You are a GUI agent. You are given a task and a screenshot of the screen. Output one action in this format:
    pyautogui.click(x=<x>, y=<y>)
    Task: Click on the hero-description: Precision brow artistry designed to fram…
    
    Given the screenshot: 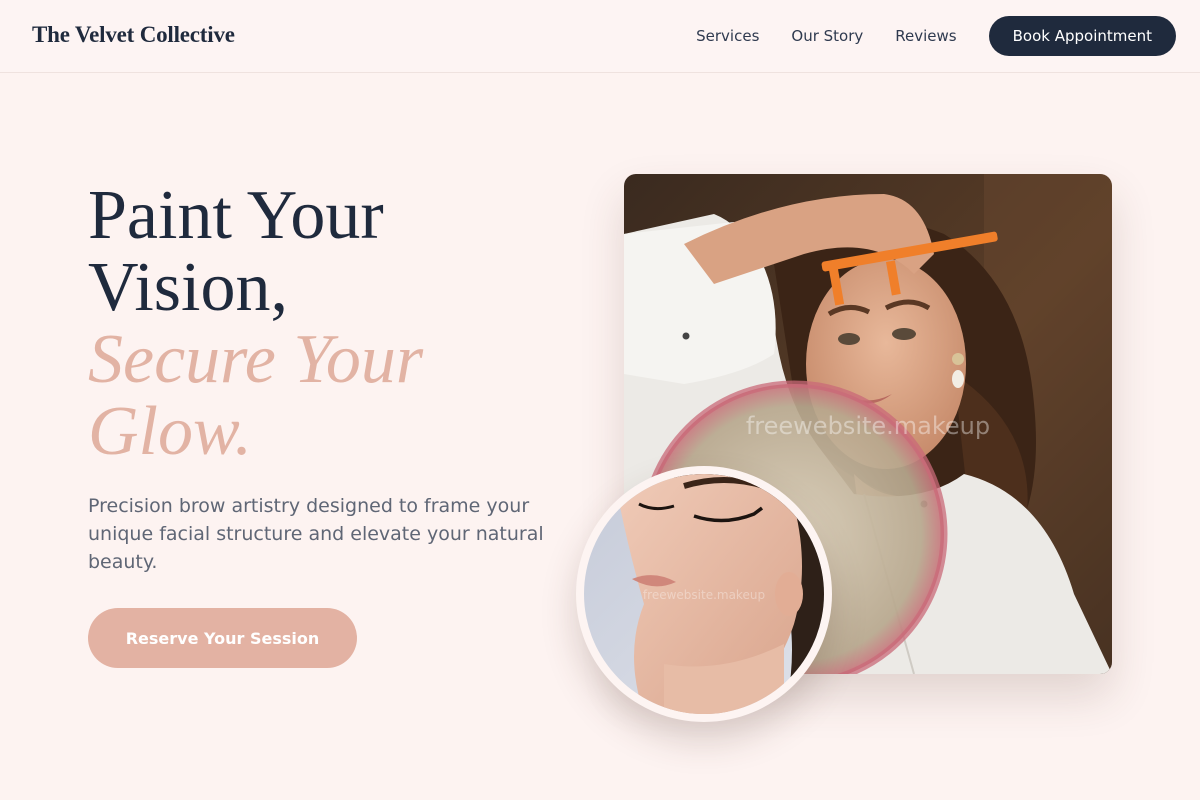 What is the action you would take?
    pyautogui.click(x=316, y=534)
    